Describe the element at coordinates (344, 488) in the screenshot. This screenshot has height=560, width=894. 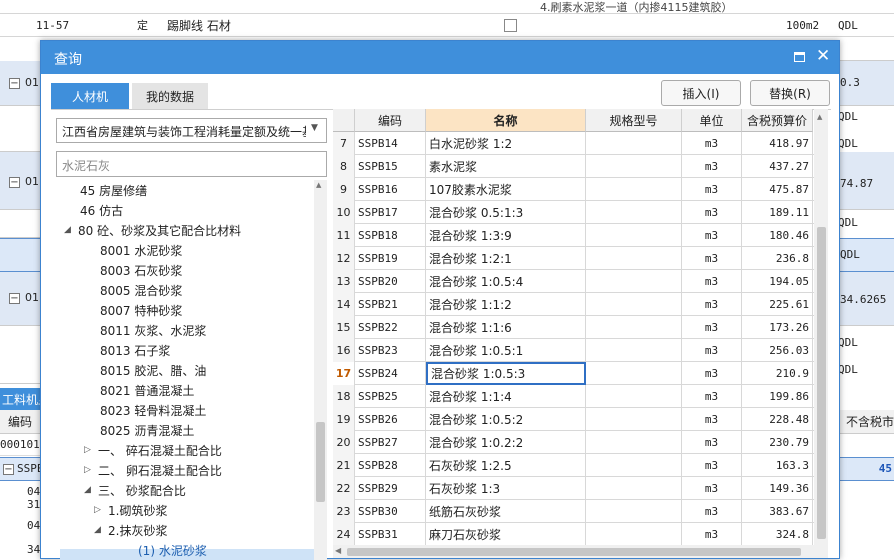
I see `cell-n: 22` at that location.